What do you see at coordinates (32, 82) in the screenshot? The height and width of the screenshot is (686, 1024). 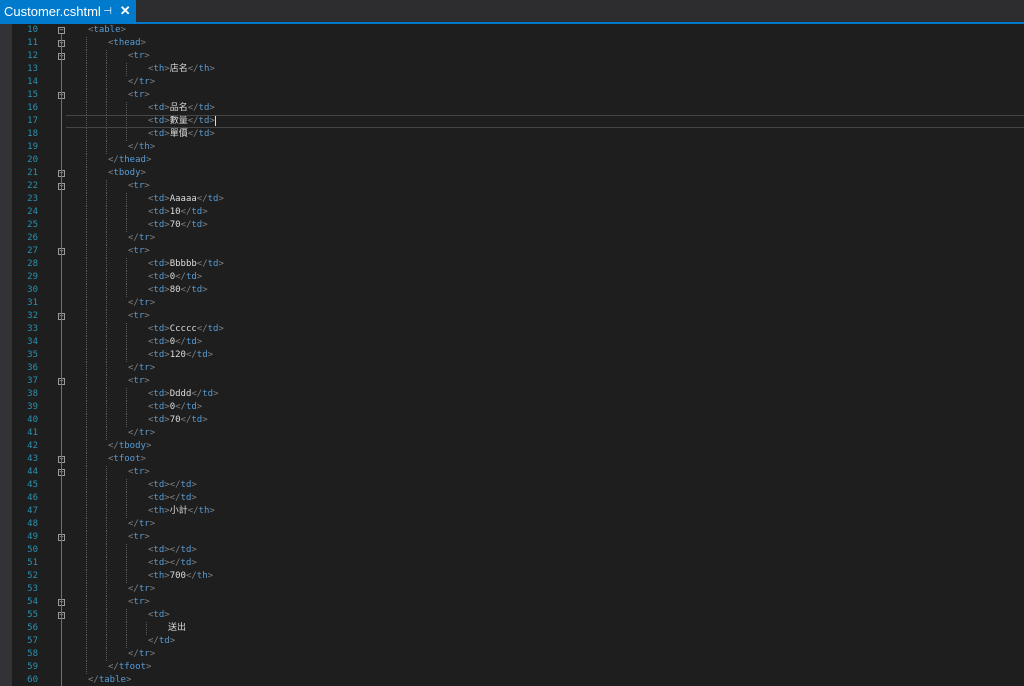 I see `line-number: 14` at bounding box center [32, 82].